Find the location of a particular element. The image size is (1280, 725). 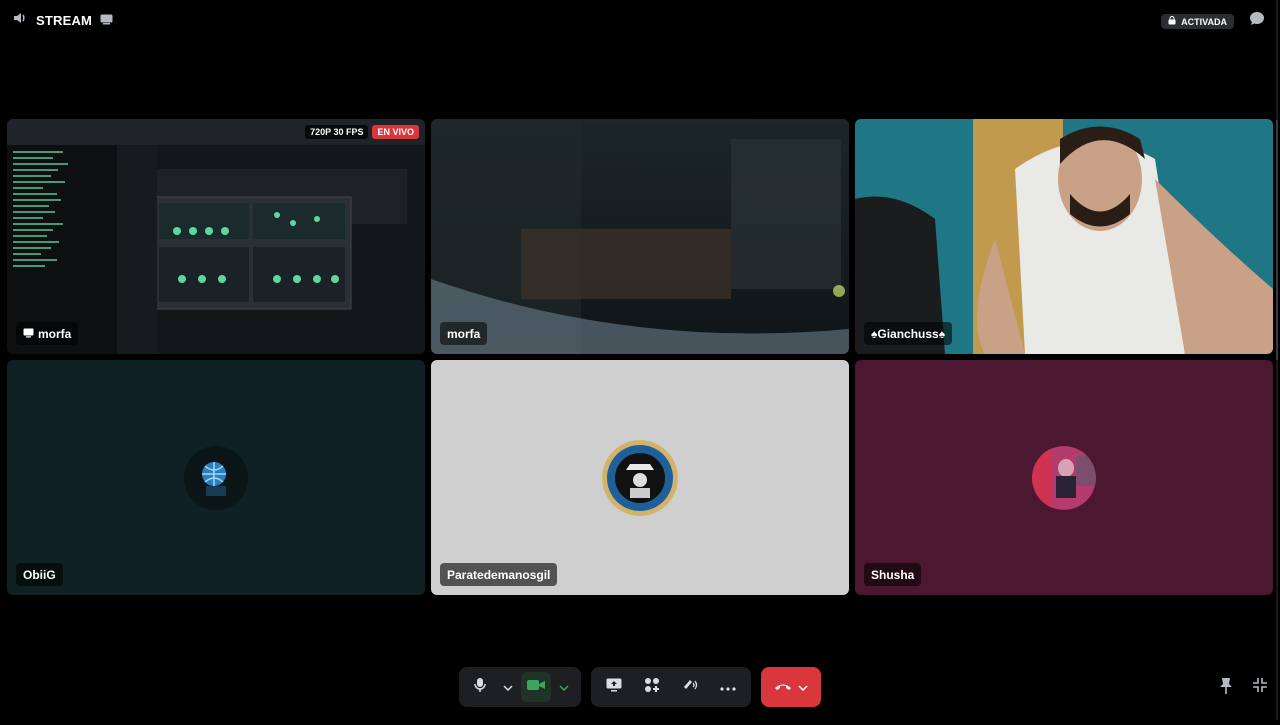

lock-icon is located at coordinates (1172, 21).